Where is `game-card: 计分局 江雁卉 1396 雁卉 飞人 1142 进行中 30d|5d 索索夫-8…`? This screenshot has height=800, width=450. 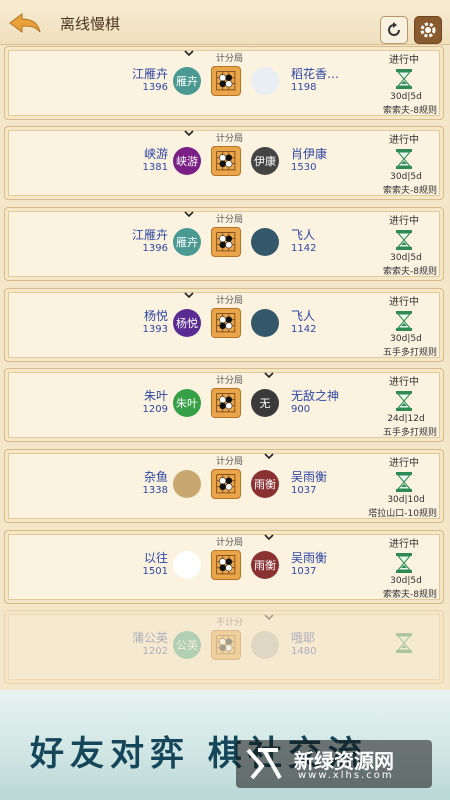
game-card: 计分局 江雁卉 1396 雁卉 飞人 1142 进行中 30d|5d 索索夫-8… is located at coordinates (224, 244).